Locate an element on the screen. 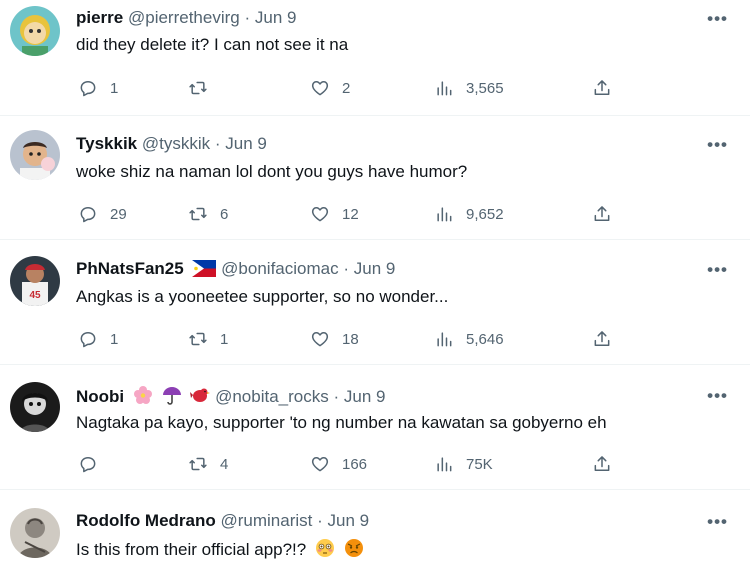  like-button: 12 is located at coordinates (334, 214).